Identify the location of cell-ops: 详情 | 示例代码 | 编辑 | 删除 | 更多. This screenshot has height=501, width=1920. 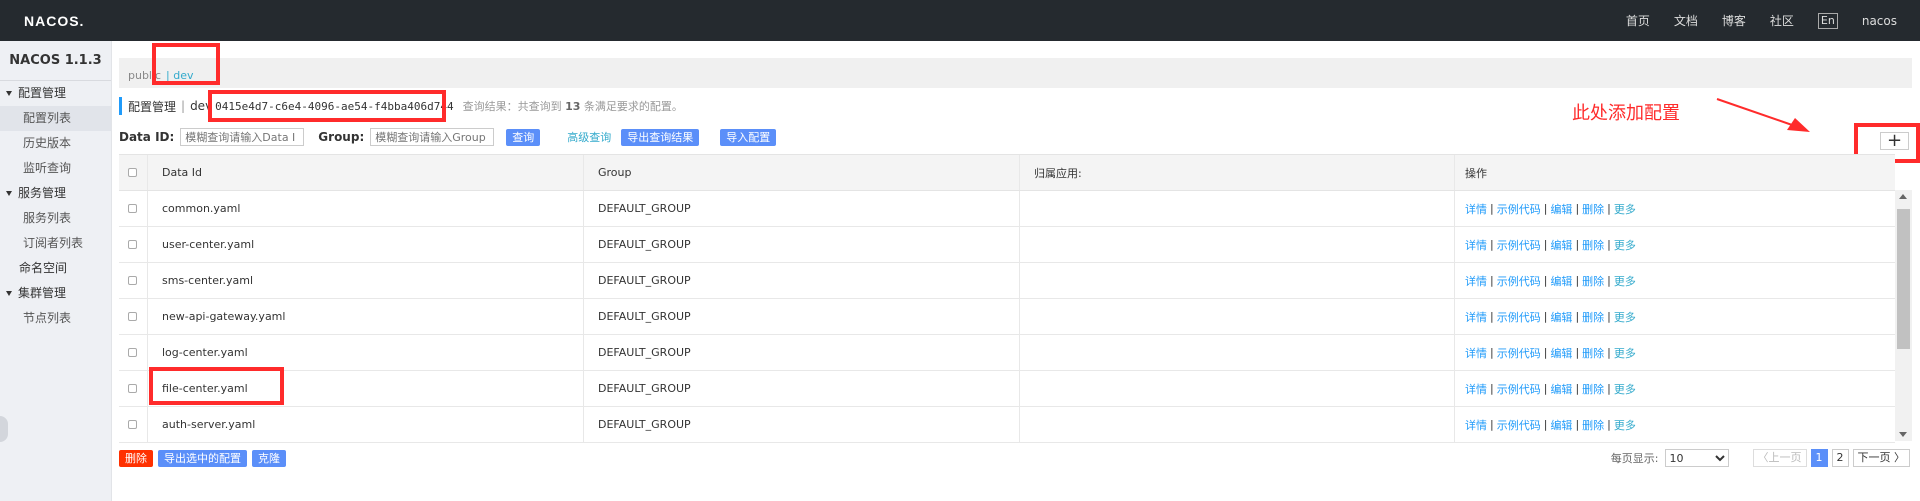
(1675, 208).